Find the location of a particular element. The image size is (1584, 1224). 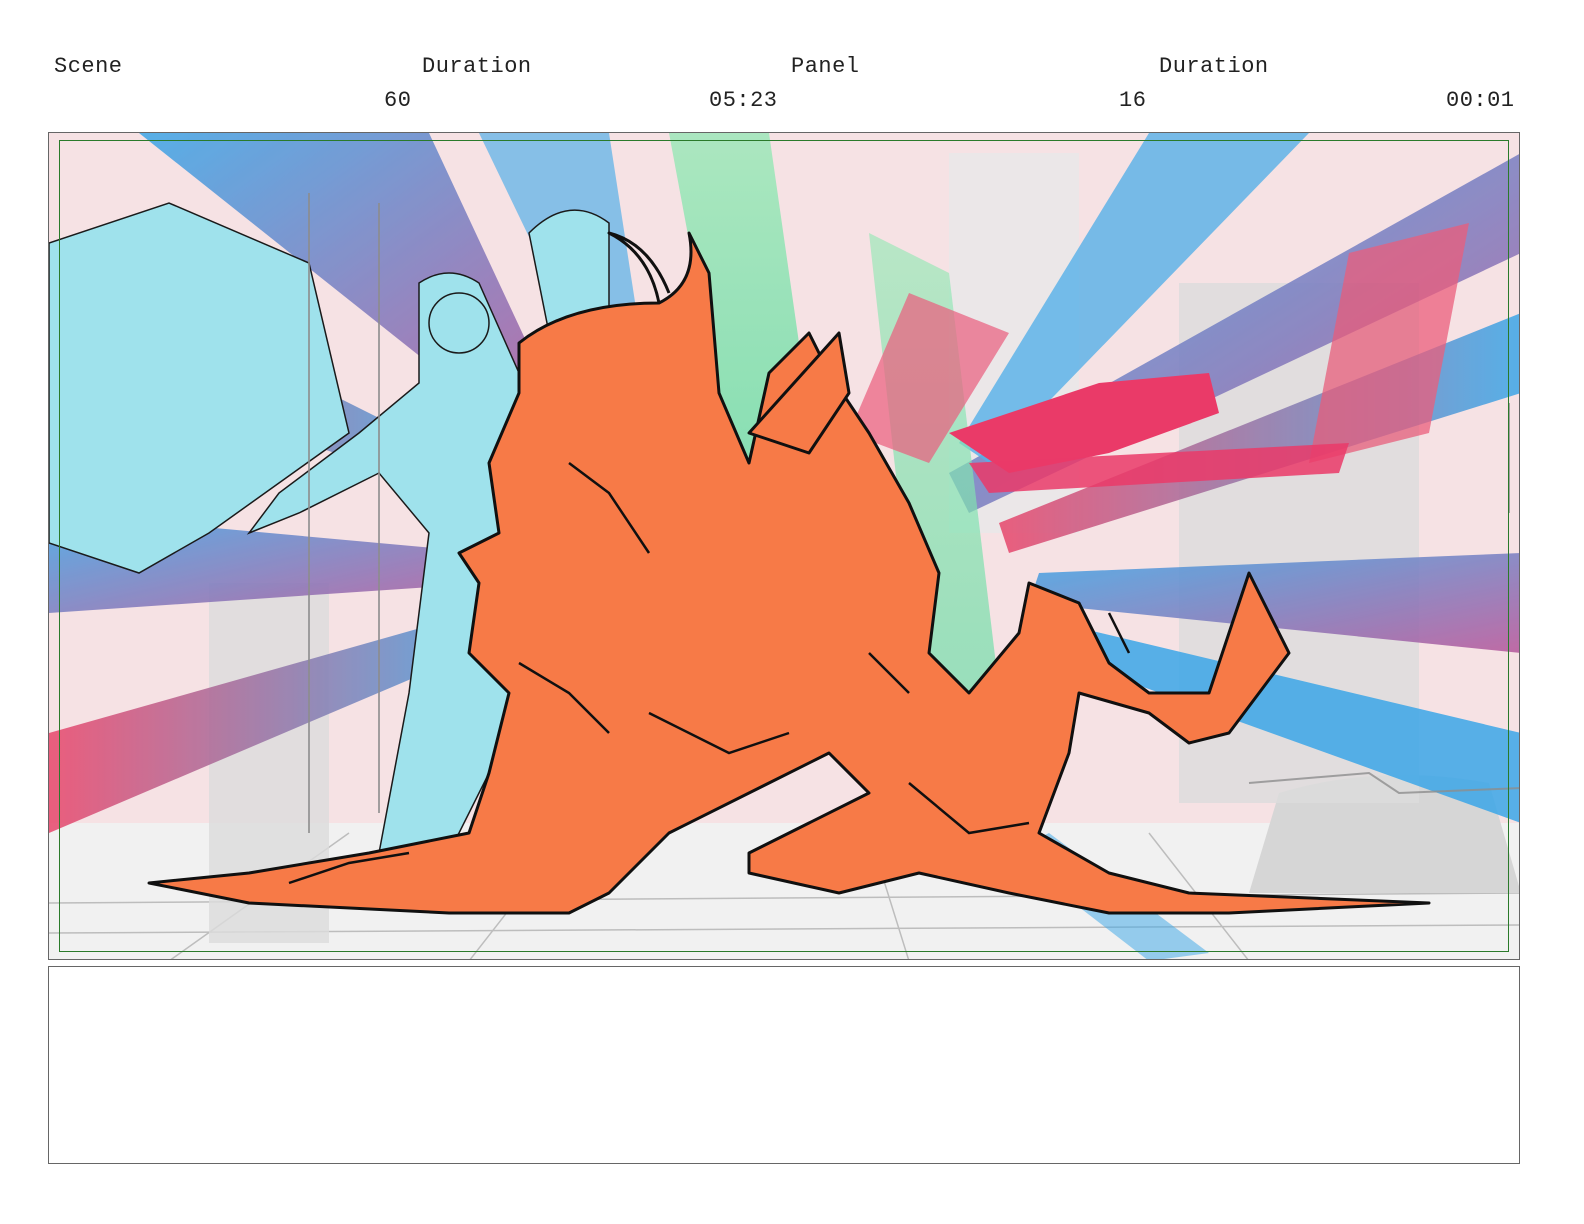

scene-duration-value: 05:23 is located at coordinates (743, 100).